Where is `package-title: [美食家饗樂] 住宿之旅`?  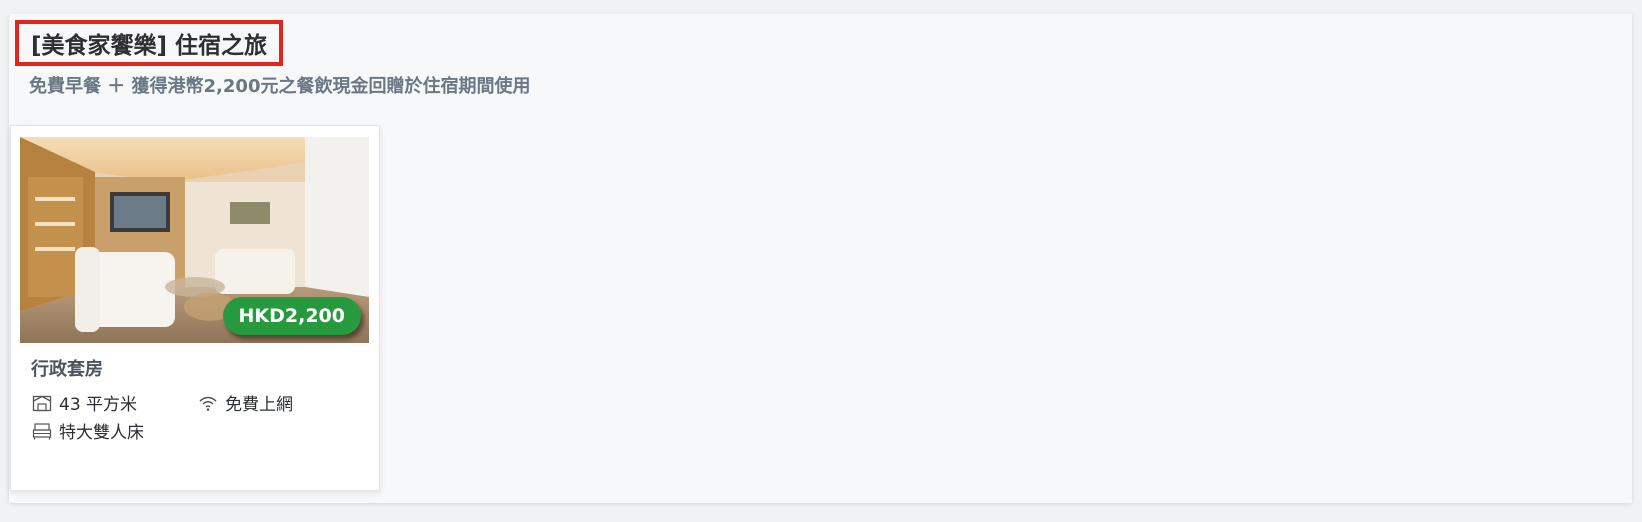 package-title: [美食家饗樂] 住宿之旅 is located at coordinates (149, 43).